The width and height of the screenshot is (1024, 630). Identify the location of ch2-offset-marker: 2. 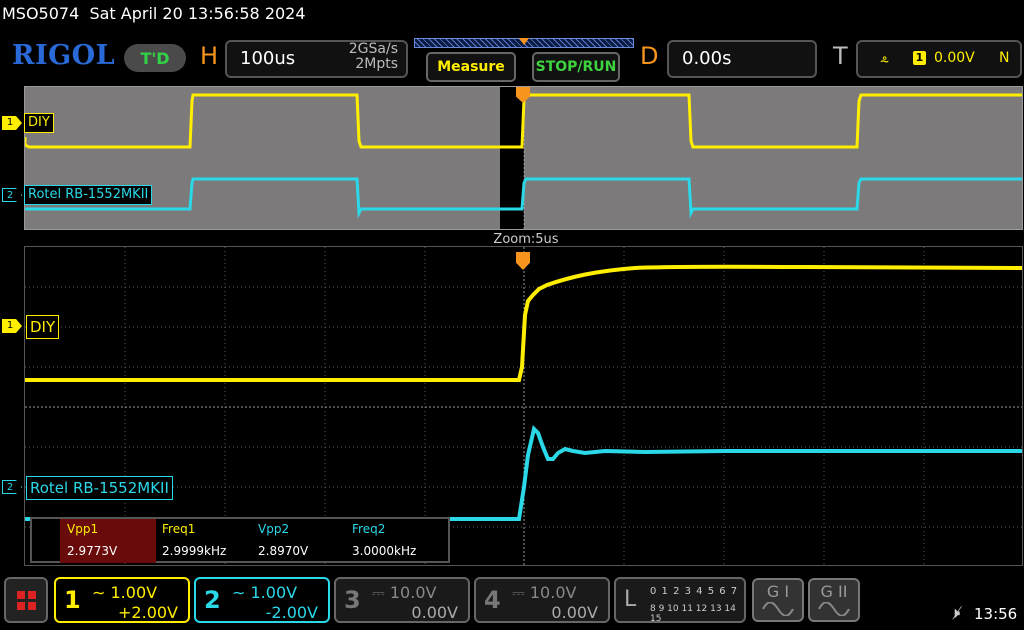
(12, 195).